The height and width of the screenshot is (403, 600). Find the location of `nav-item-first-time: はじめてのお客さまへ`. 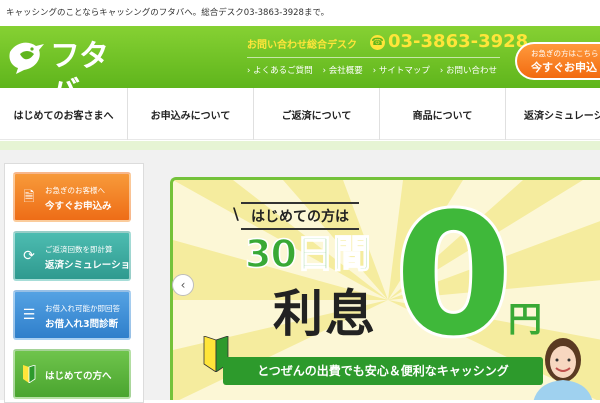

nav-item-first-time: はじめてのお客さまへ is located at coordinates (64, 114).